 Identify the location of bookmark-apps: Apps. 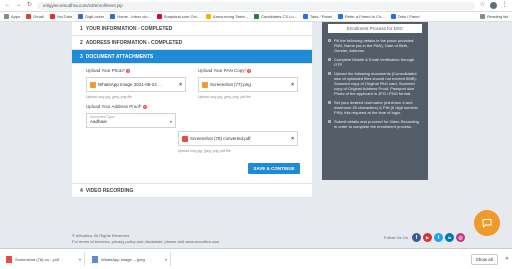
(12, 16).